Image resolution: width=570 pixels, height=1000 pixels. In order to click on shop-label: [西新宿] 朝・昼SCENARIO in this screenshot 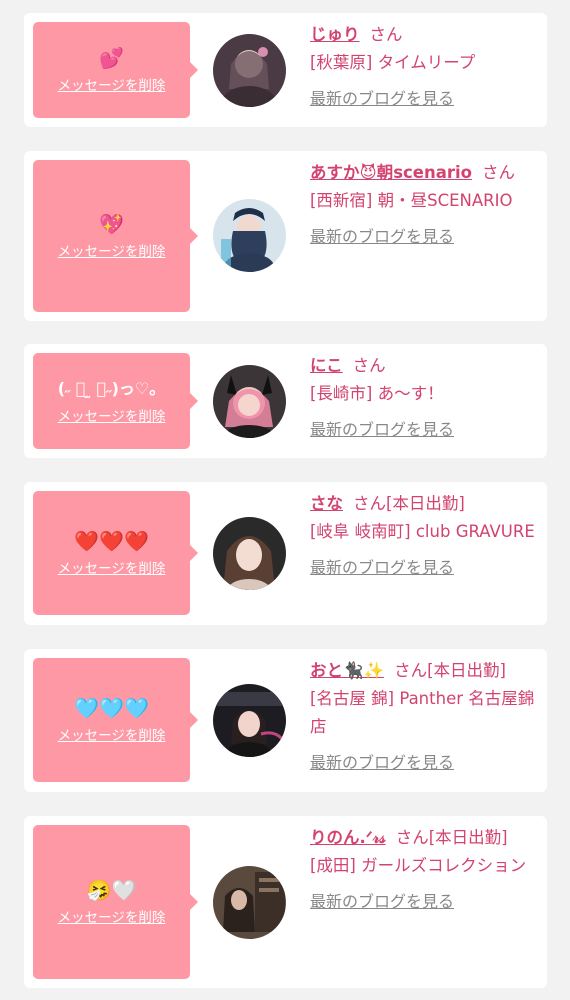, I will do `click(411, 200)`.